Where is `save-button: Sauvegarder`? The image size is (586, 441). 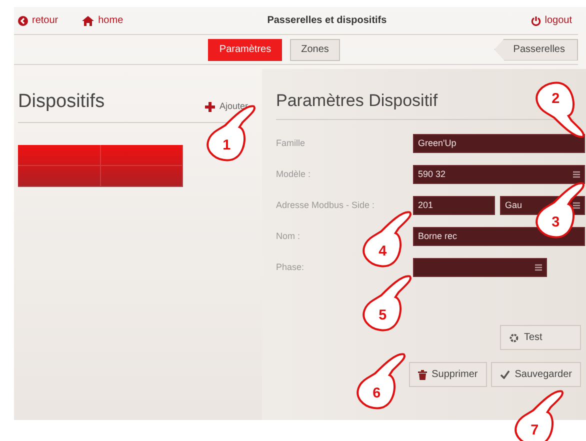
save-button: Sauvegarder is located at coordinates (535, 375).